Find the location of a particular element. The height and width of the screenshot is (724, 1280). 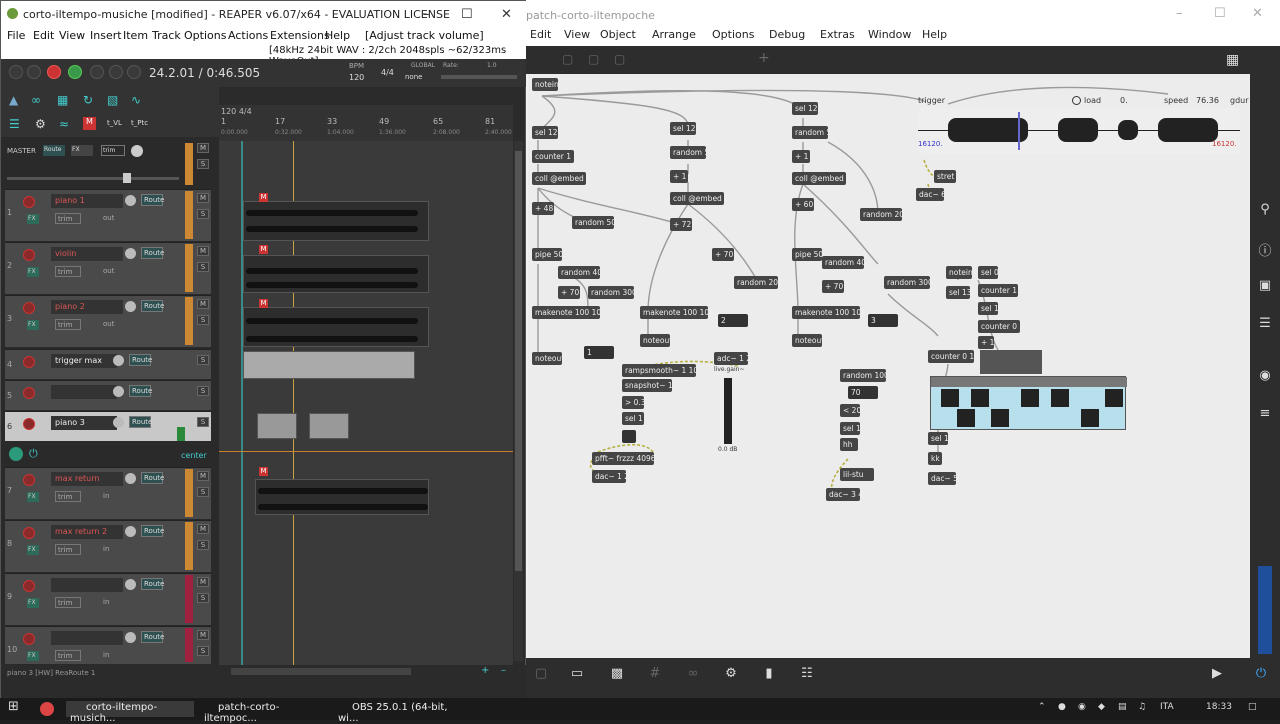

inspector-icon: ▣ is located at coordinates (1265, 286).